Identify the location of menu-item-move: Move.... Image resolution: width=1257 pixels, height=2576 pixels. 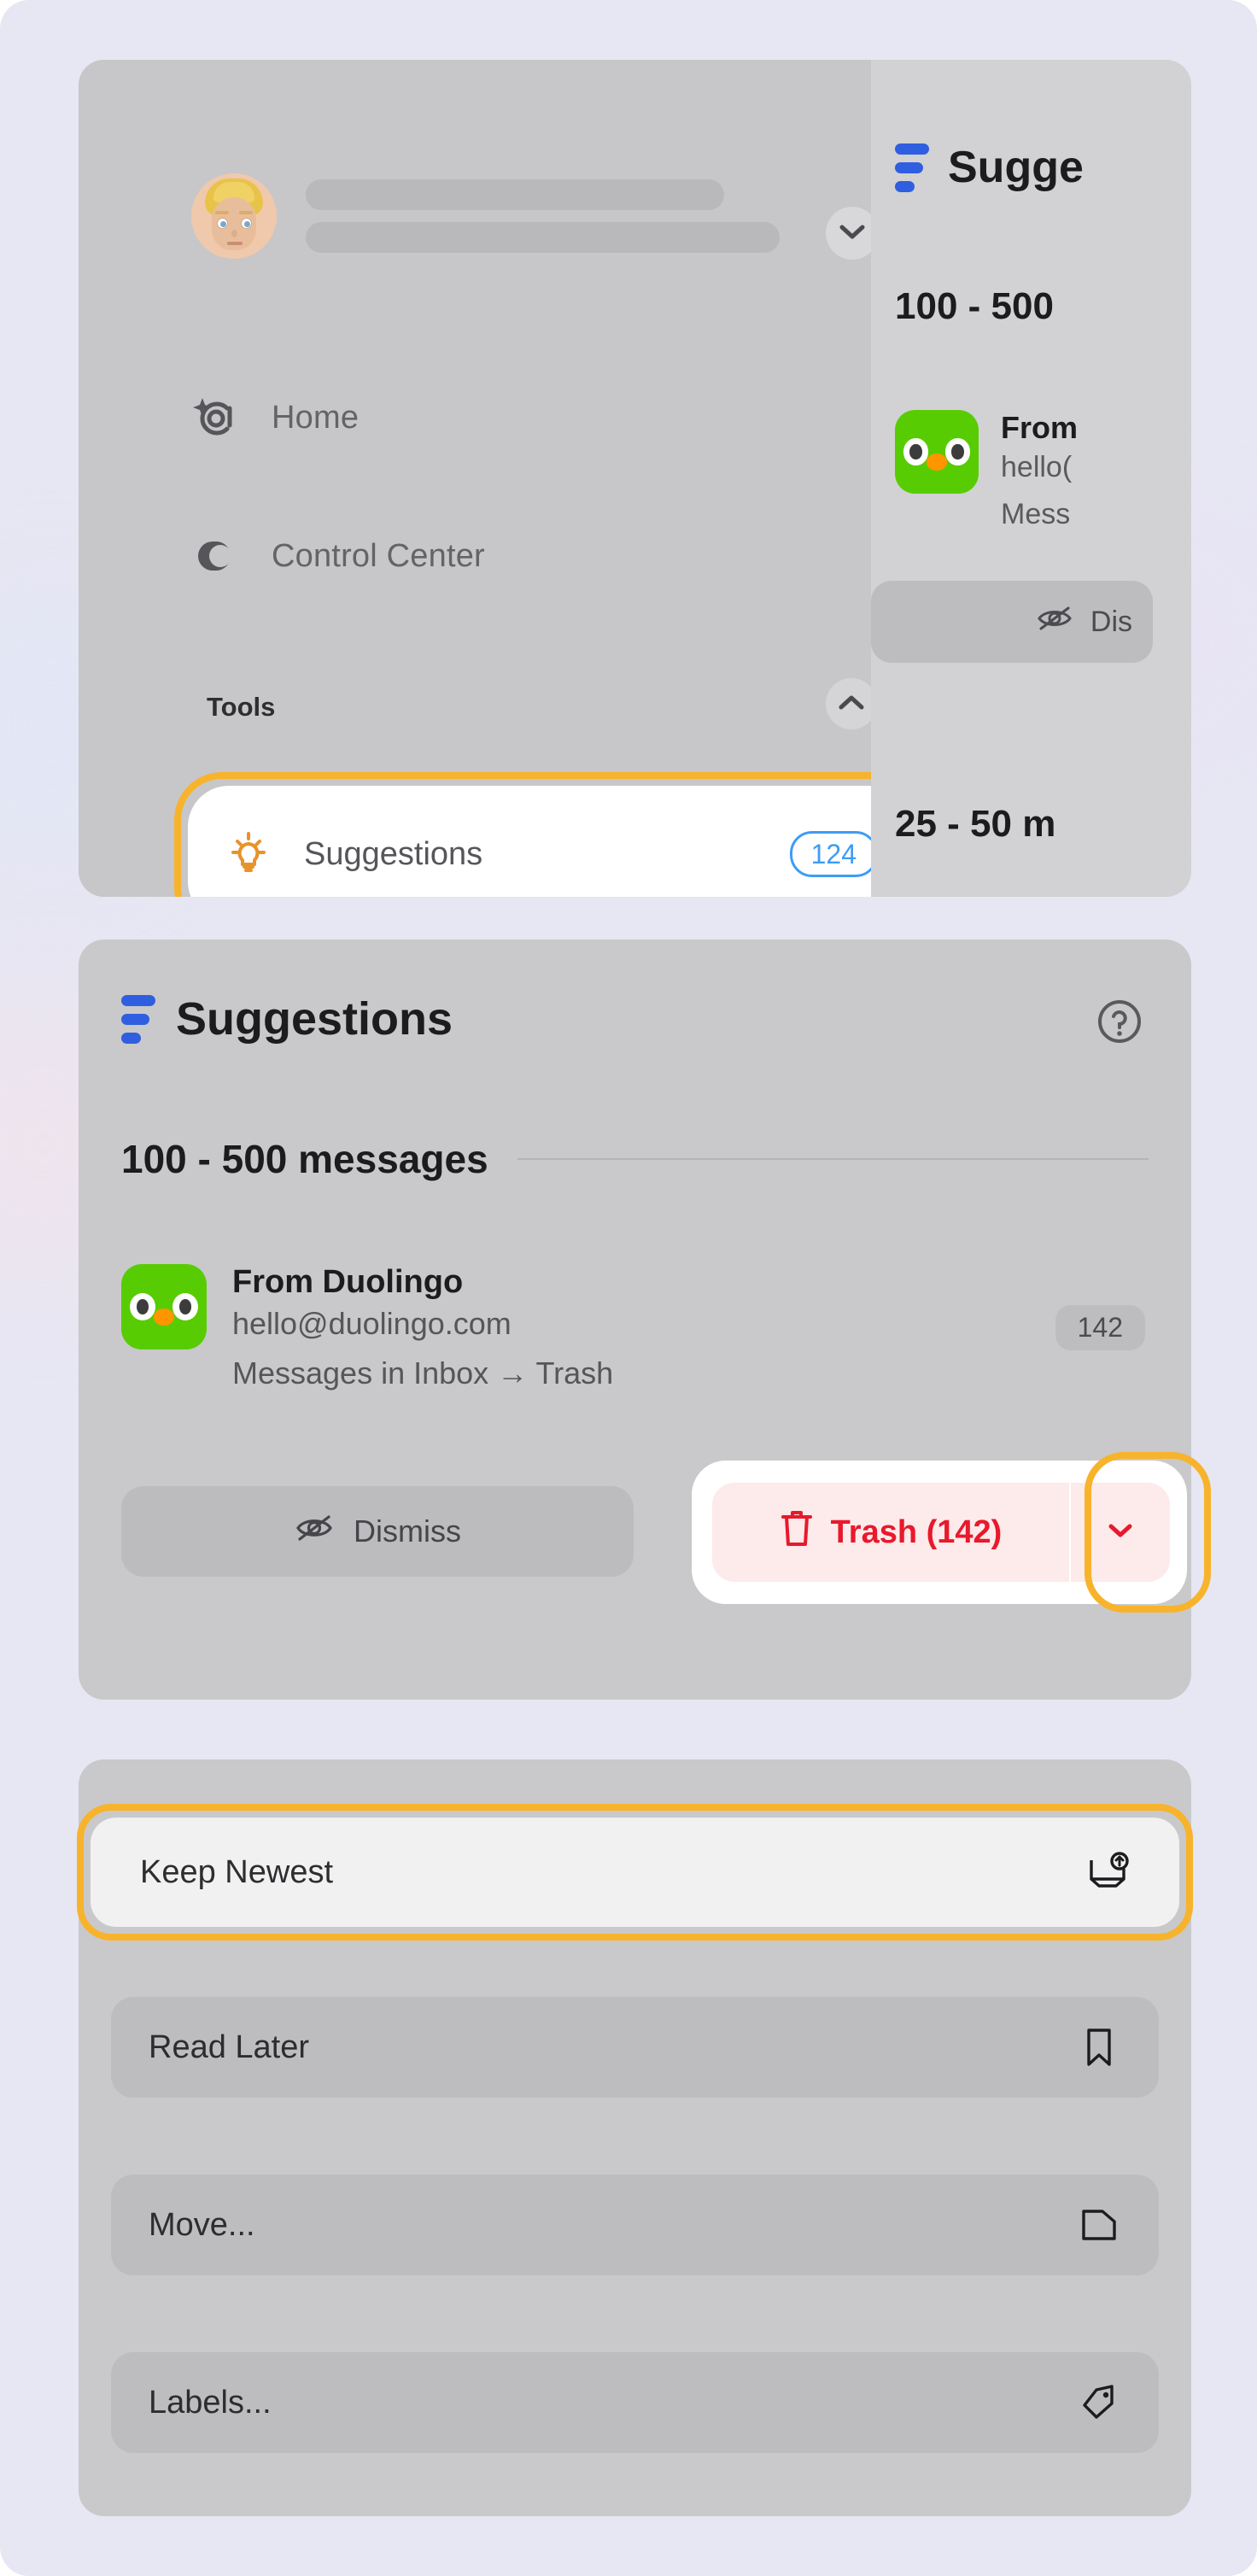
(635, 2225).